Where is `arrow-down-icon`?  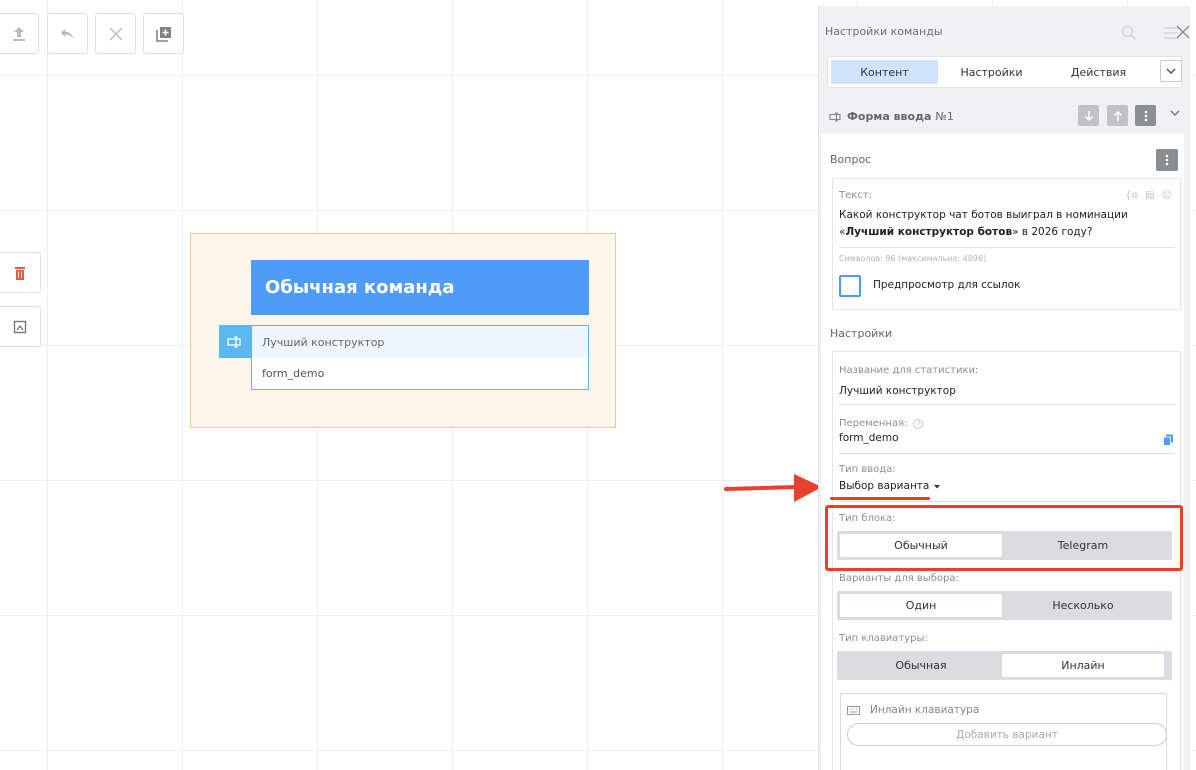 arrow-down-icon is located at coordinates (1088, 115).